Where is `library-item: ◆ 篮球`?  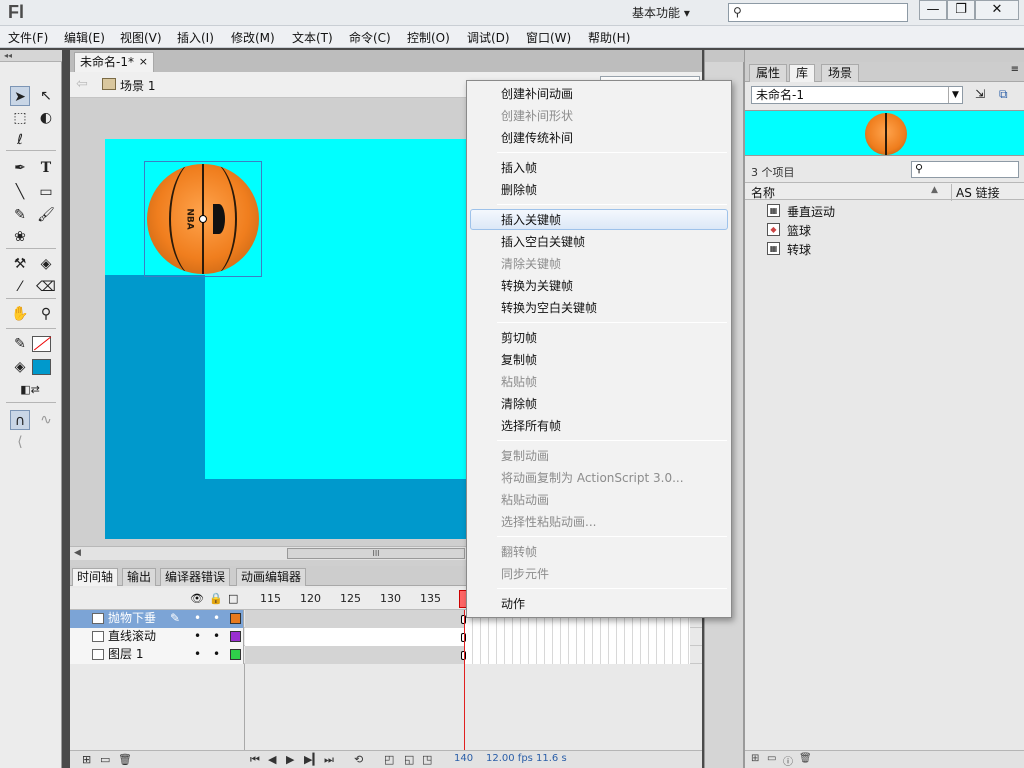
library-item: ◆ 篮球 is located at coordinates (884, 229).